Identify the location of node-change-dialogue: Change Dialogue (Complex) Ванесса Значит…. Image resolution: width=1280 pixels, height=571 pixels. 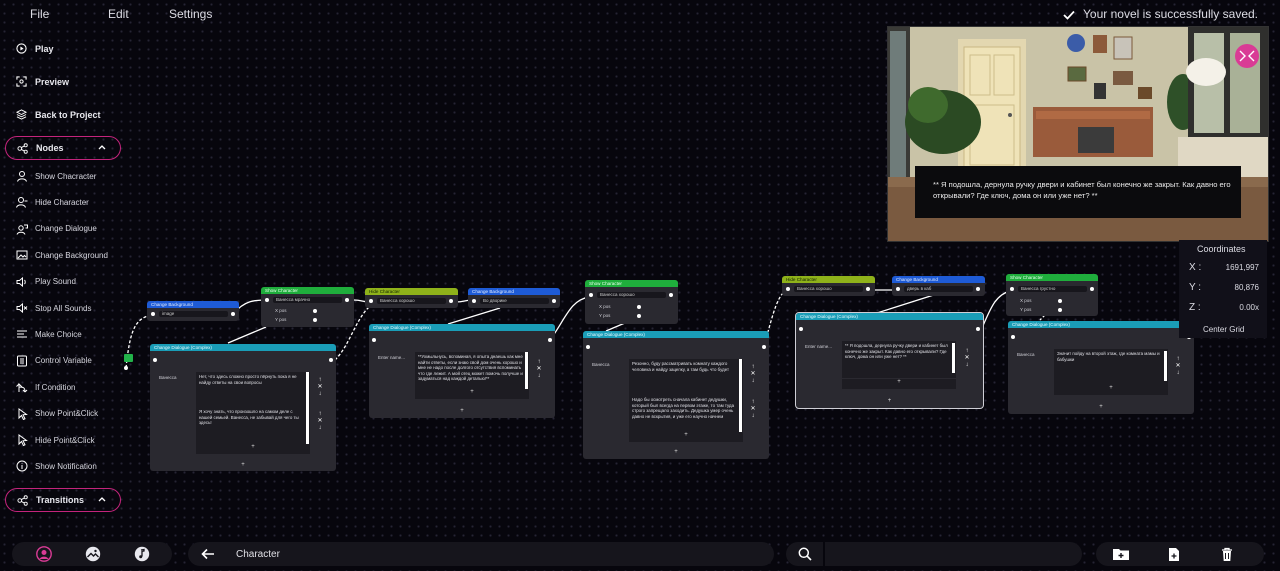
(1101, 367).